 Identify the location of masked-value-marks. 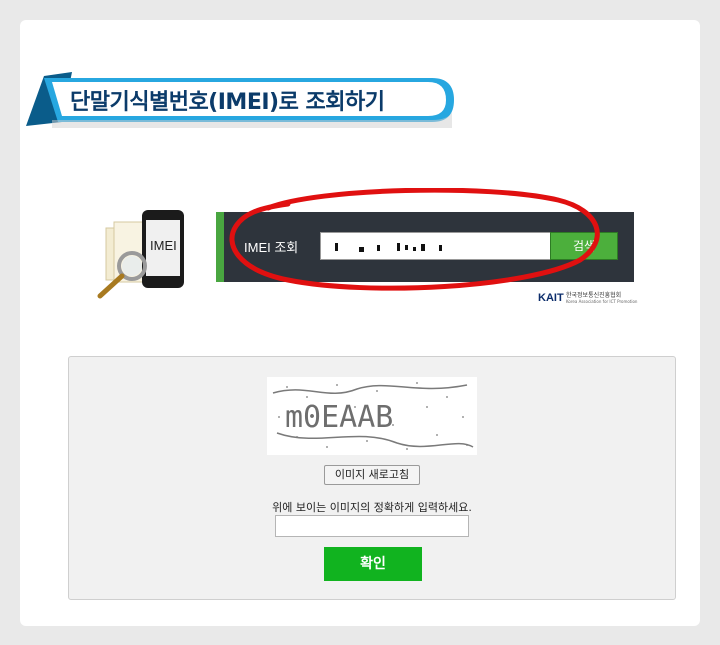
(388, 247).